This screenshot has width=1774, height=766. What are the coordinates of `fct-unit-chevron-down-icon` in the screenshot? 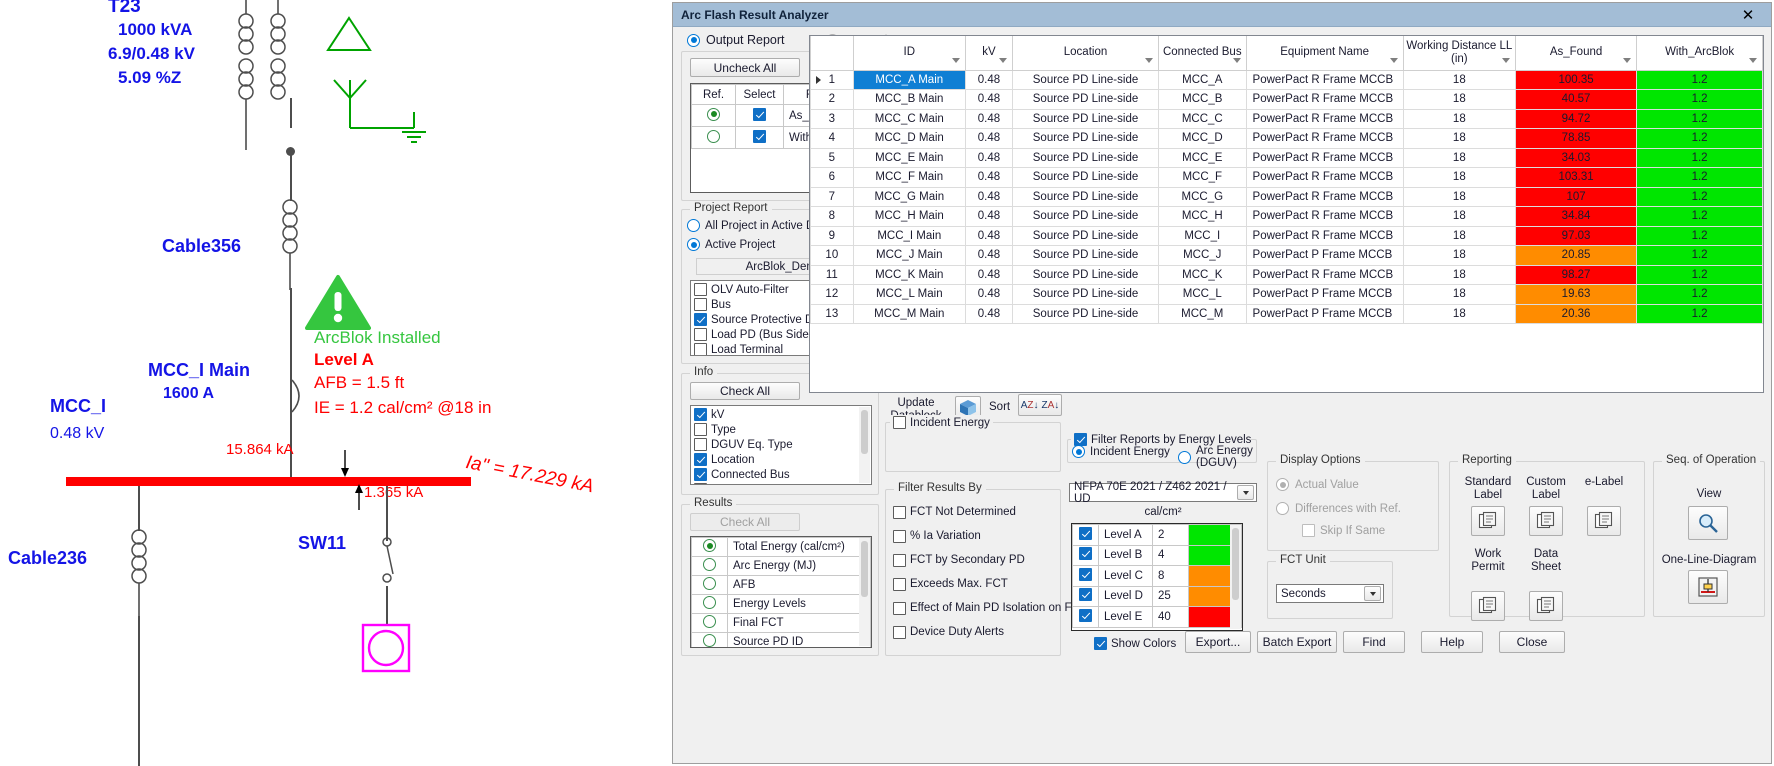 It's located at (1372, 593).